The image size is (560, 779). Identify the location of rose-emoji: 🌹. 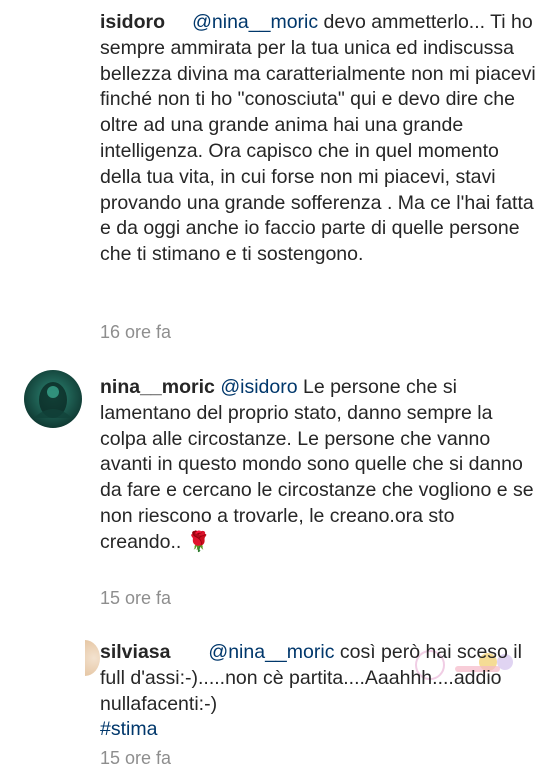
(199, 541).